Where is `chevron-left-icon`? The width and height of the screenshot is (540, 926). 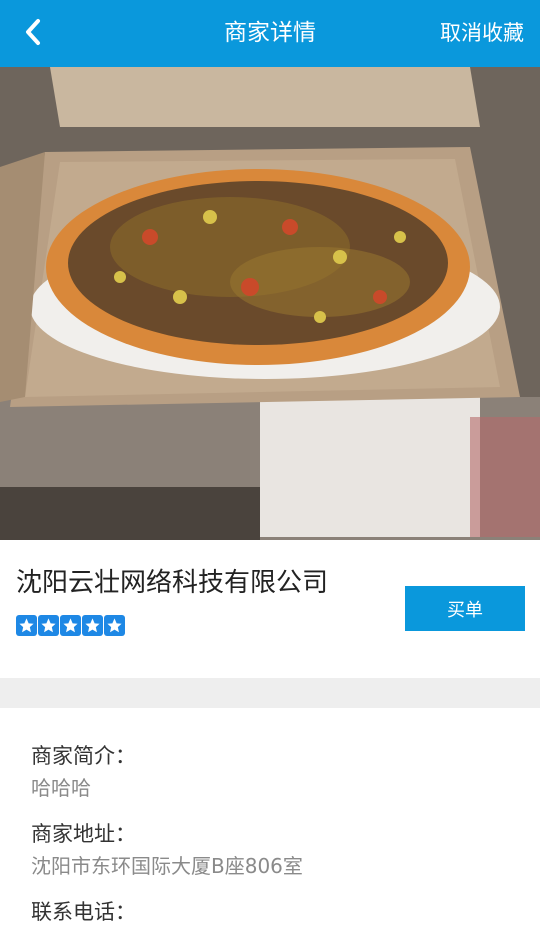 chevron-left-icon is located at coordinates (33, 34).